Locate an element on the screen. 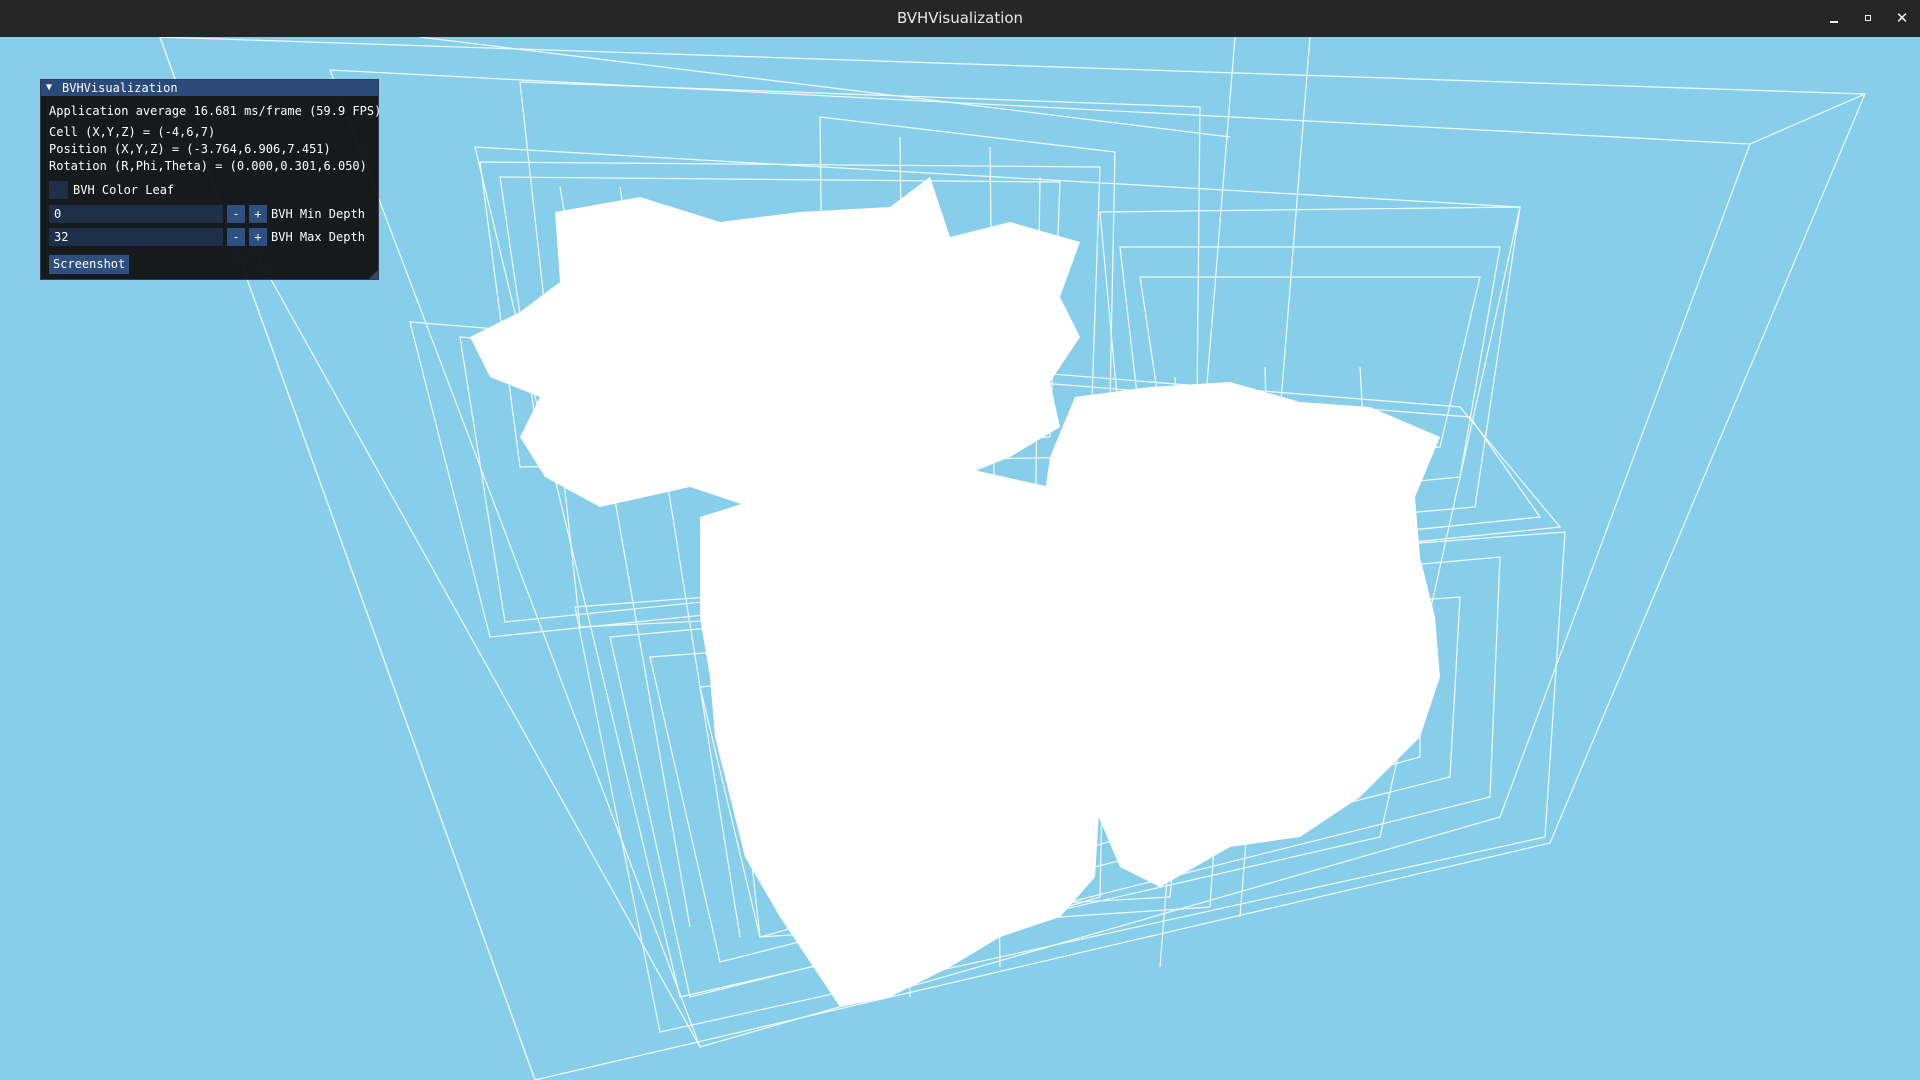  min-depth-decrement-button: - is located at coordinates (236, 214).